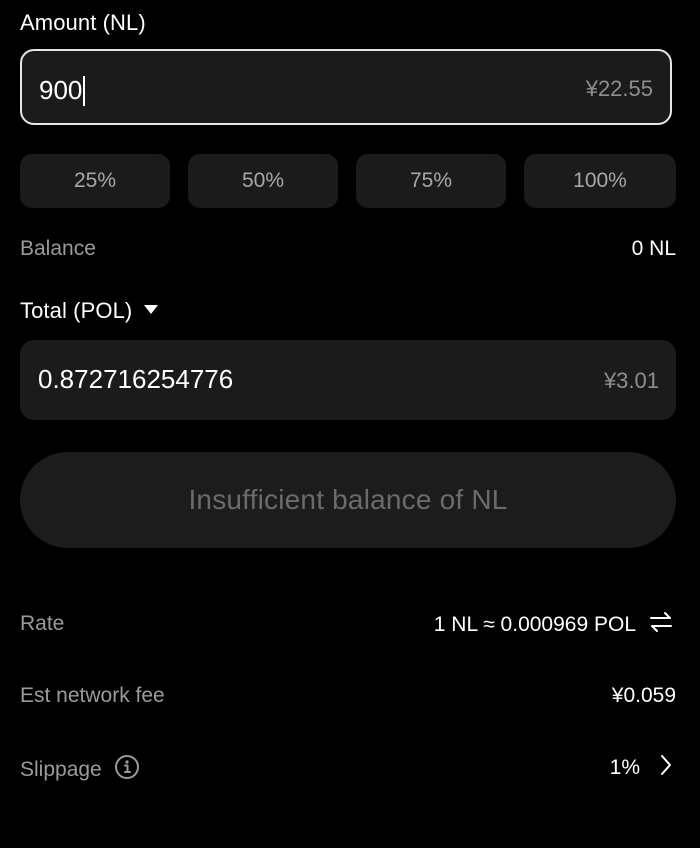 This screenshot has height=848, width=700. I want to click on slippage-label-wrap: Slippage, so click(80, 769).